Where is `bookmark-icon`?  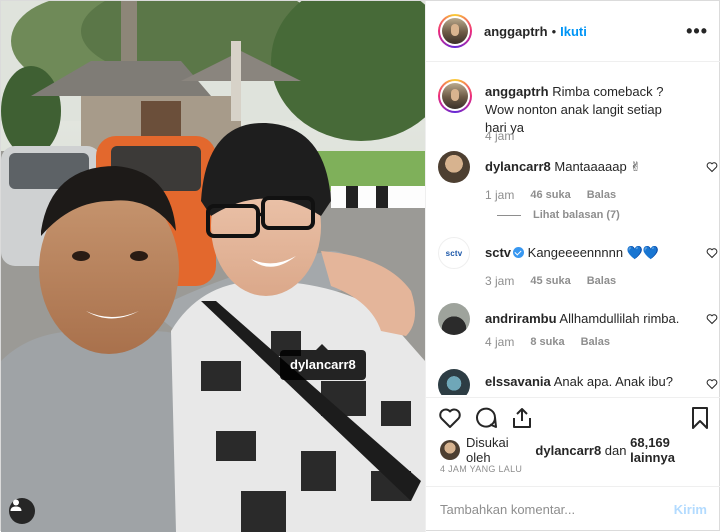 bookmark-icon is located at coordinates (700, 418).